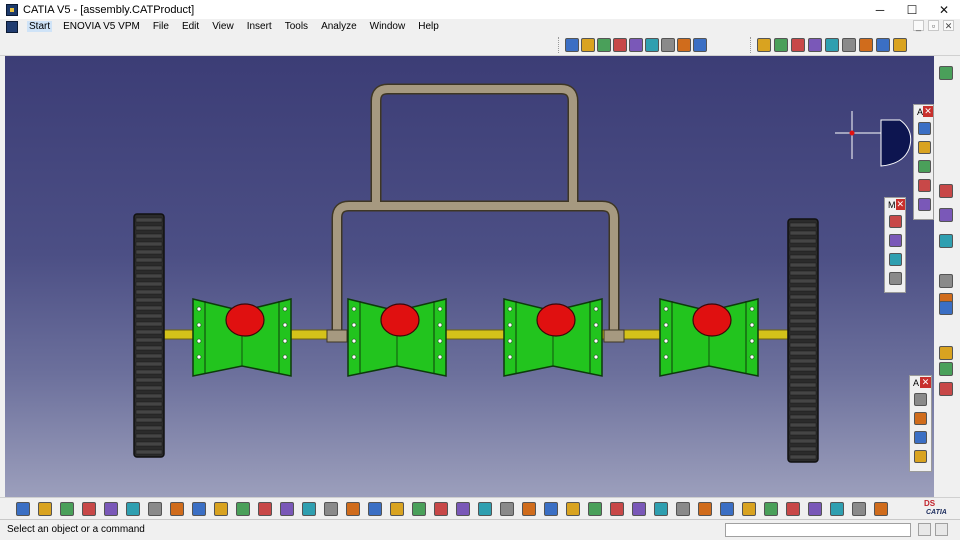 The width and height of the screenshot is (960, 540). Describe the element at coordinates (259, 26) in the screenshot. I see `menu-insert: Insert` at that location.